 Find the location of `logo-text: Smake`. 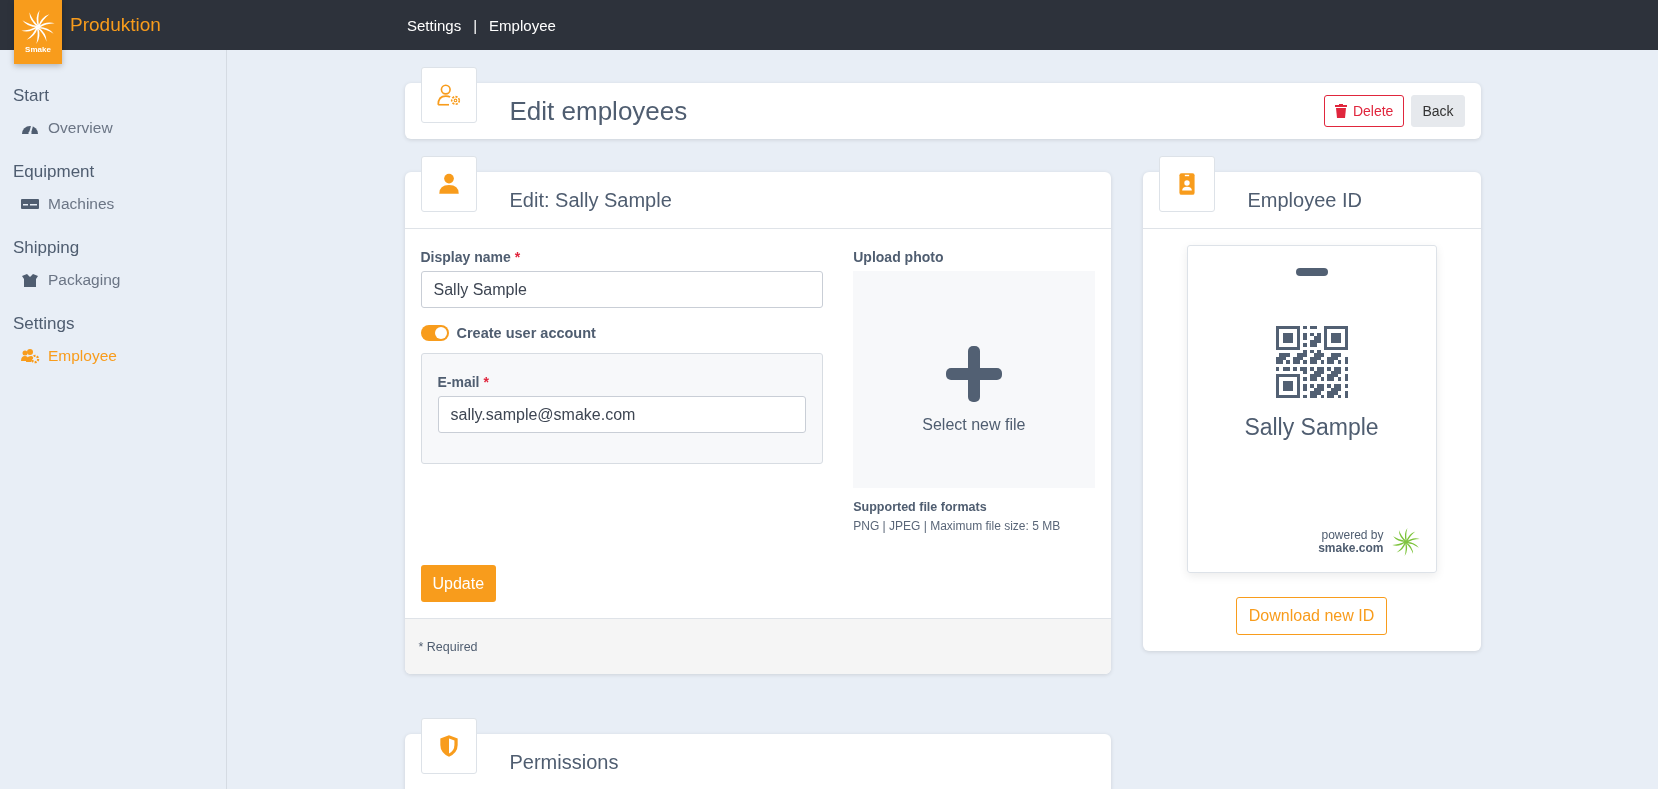

logo-text: Smake is located at coordinates (38, 49).